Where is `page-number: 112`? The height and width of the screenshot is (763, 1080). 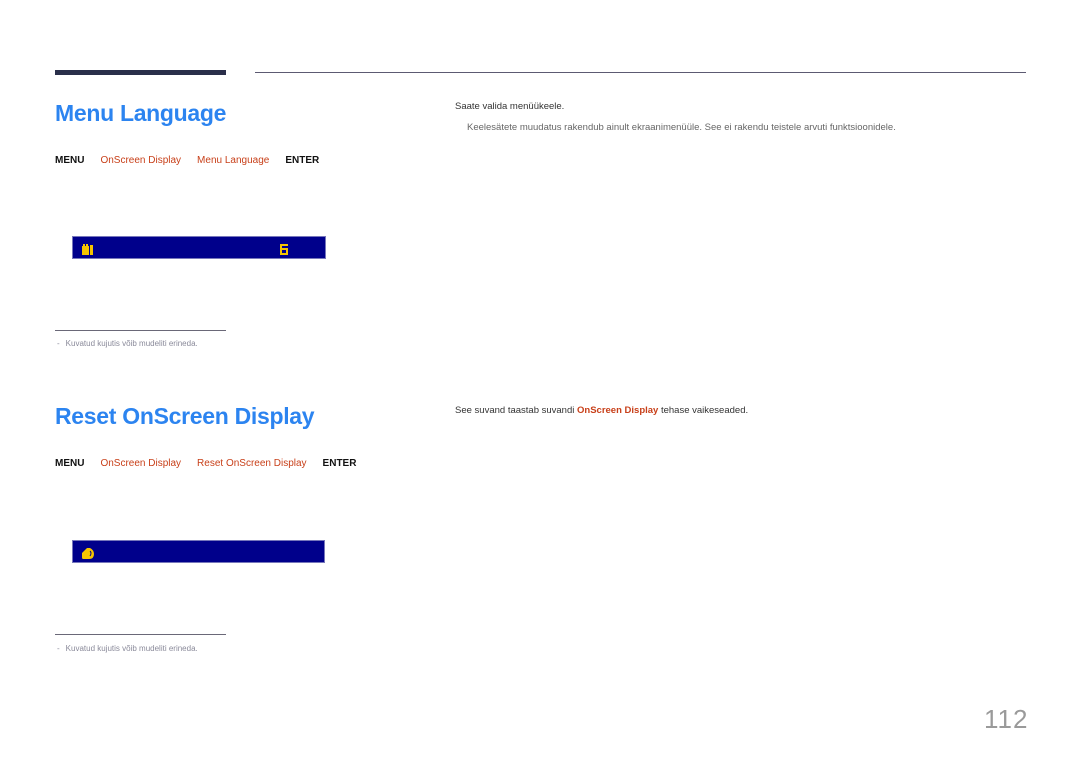 page-number: 112 is located at coordinates (1006, 719).